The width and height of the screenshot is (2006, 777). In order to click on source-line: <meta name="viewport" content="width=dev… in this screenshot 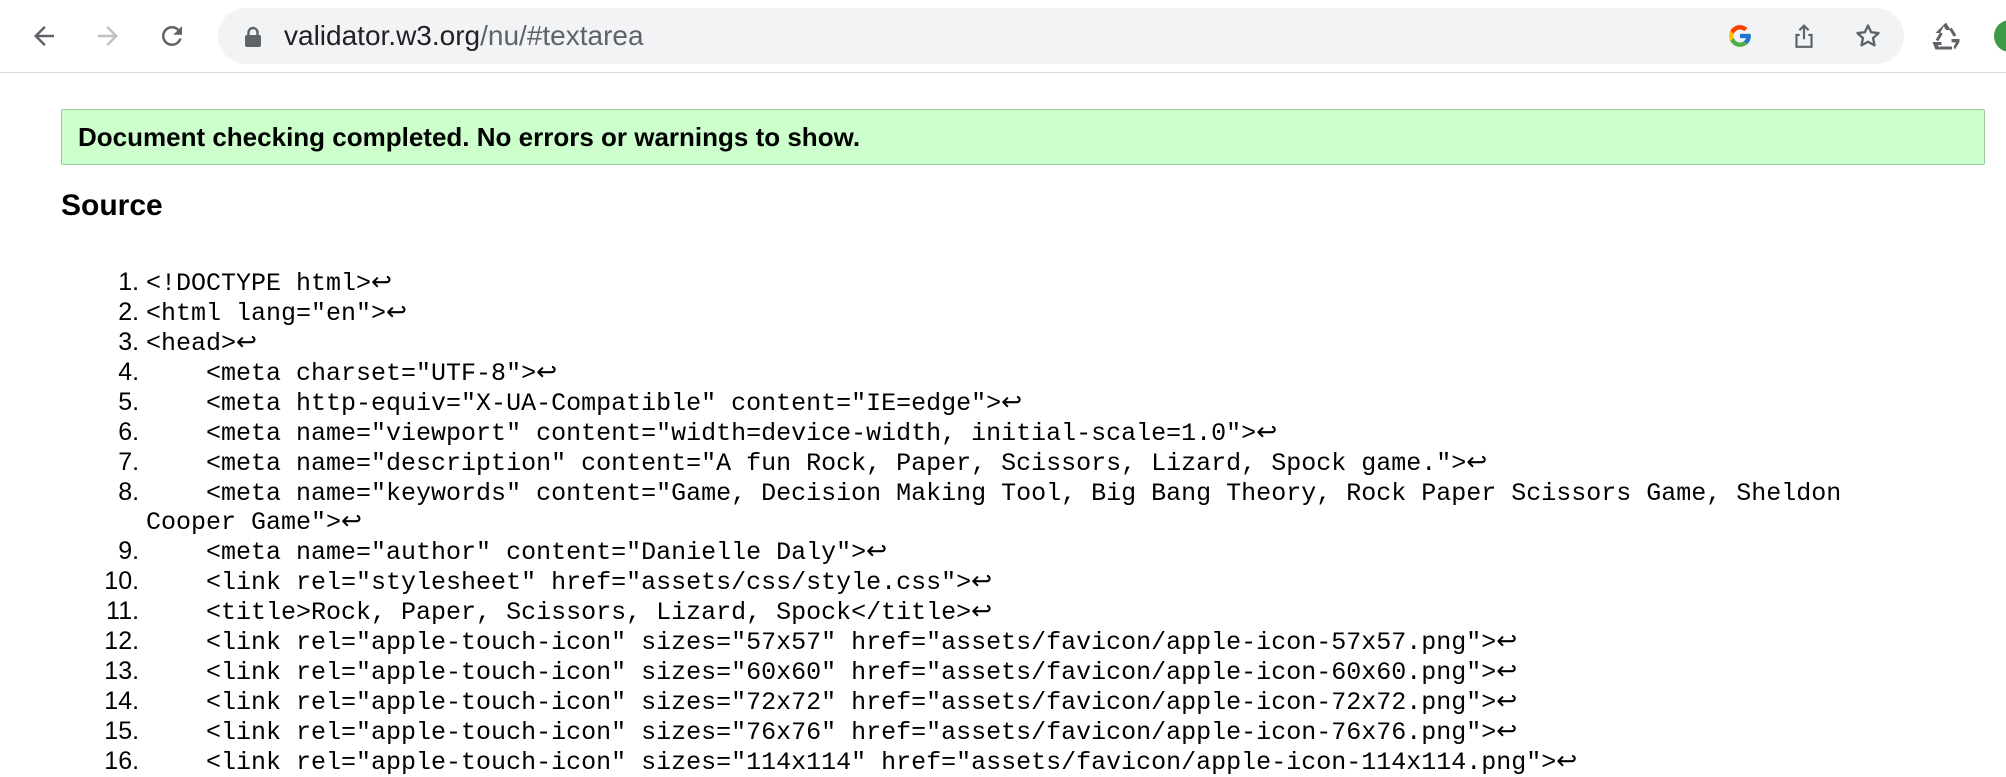, I will do `click(996, 433)`.